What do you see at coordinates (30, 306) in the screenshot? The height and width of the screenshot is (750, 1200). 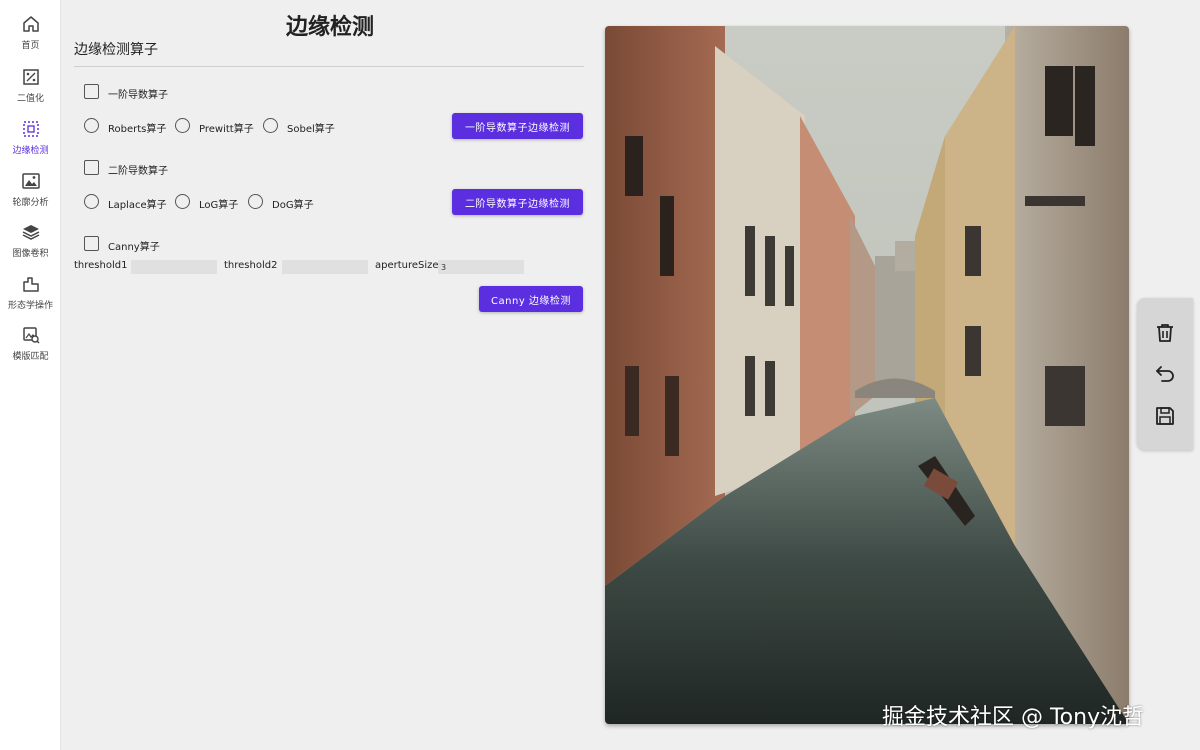 I see `sidebar-item-label: 形态学操作` at bounding box center [30, 306].